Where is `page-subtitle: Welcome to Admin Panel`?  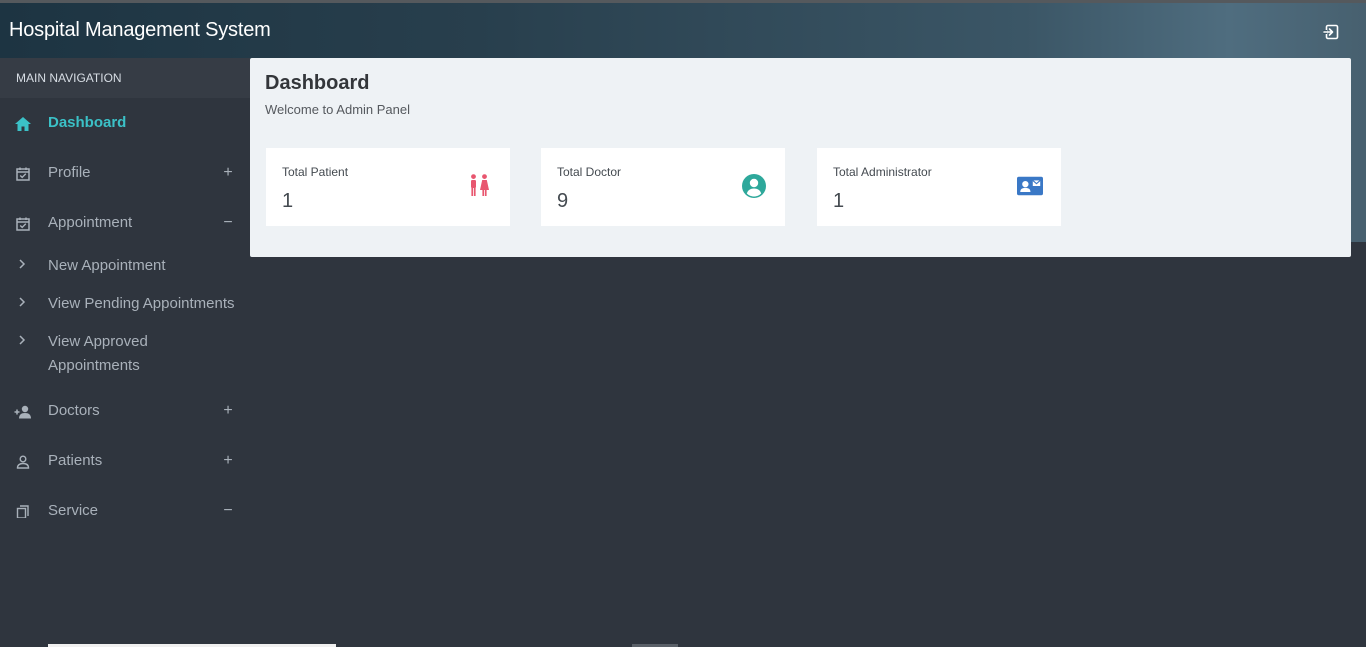
page-subtitle: Welcome to Admin Panel is located at coordinates (337, 109).